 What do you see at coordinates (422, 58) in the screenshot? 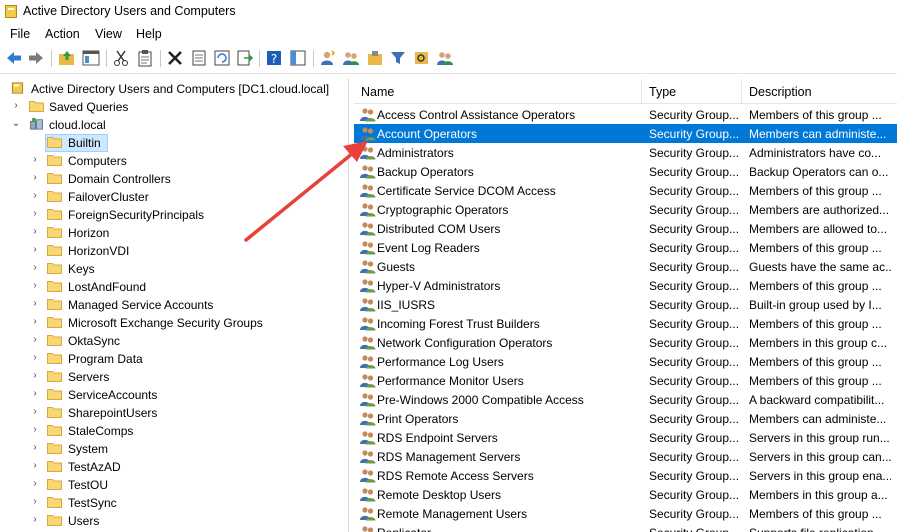
I see `find-objects-icon` at bounding box center [422, 58].